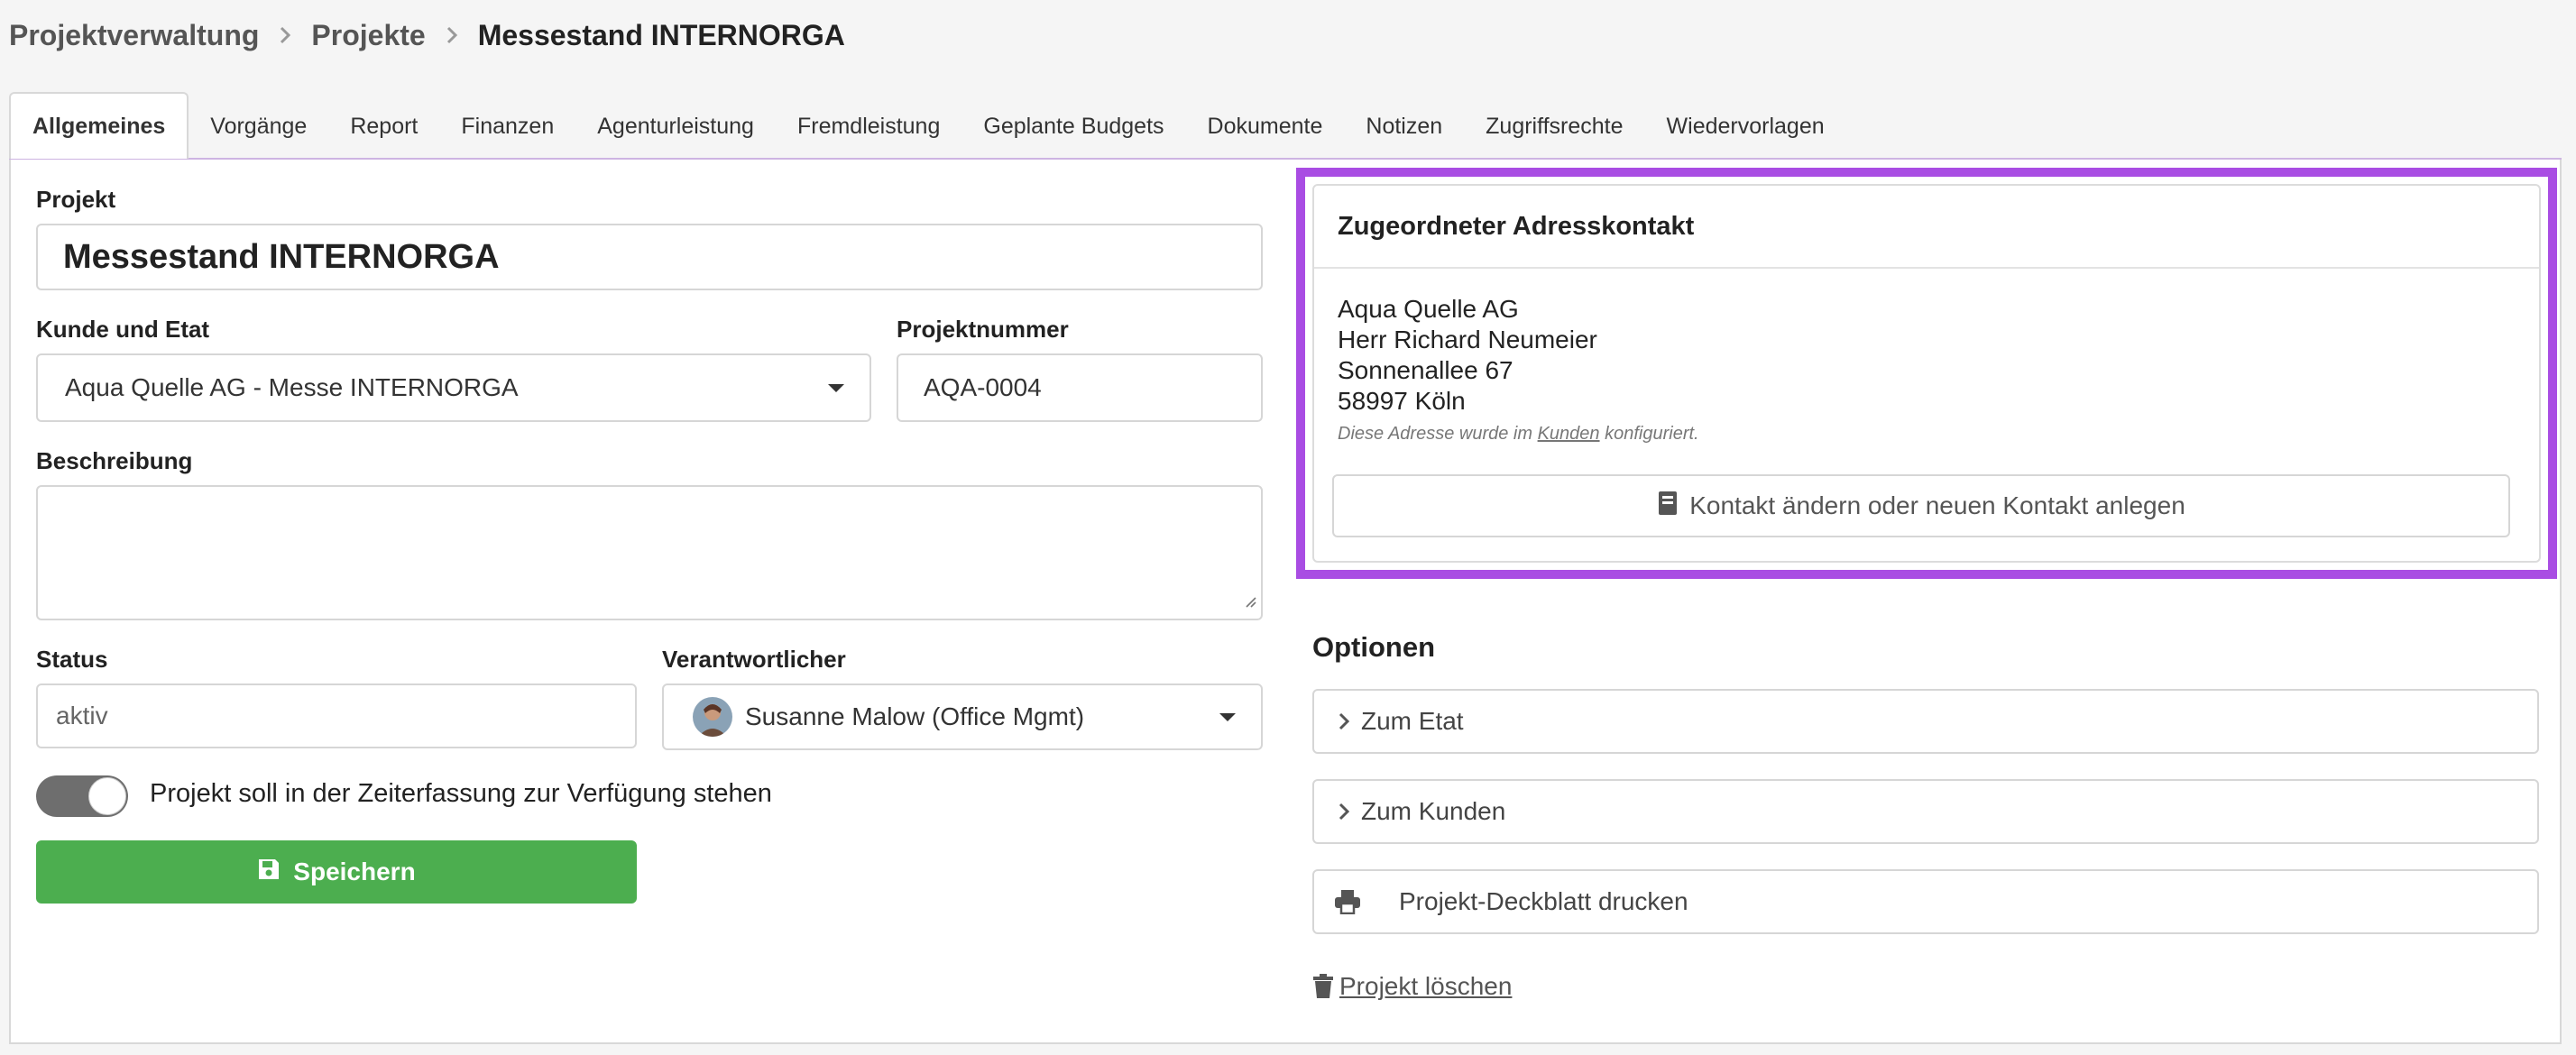 The image size is (2576, 1055). What do you see at coordinates (259, 126) in the screenshot?
I see `tab-vorgaenge: Vorgänge` at bounding box center [259, 126].